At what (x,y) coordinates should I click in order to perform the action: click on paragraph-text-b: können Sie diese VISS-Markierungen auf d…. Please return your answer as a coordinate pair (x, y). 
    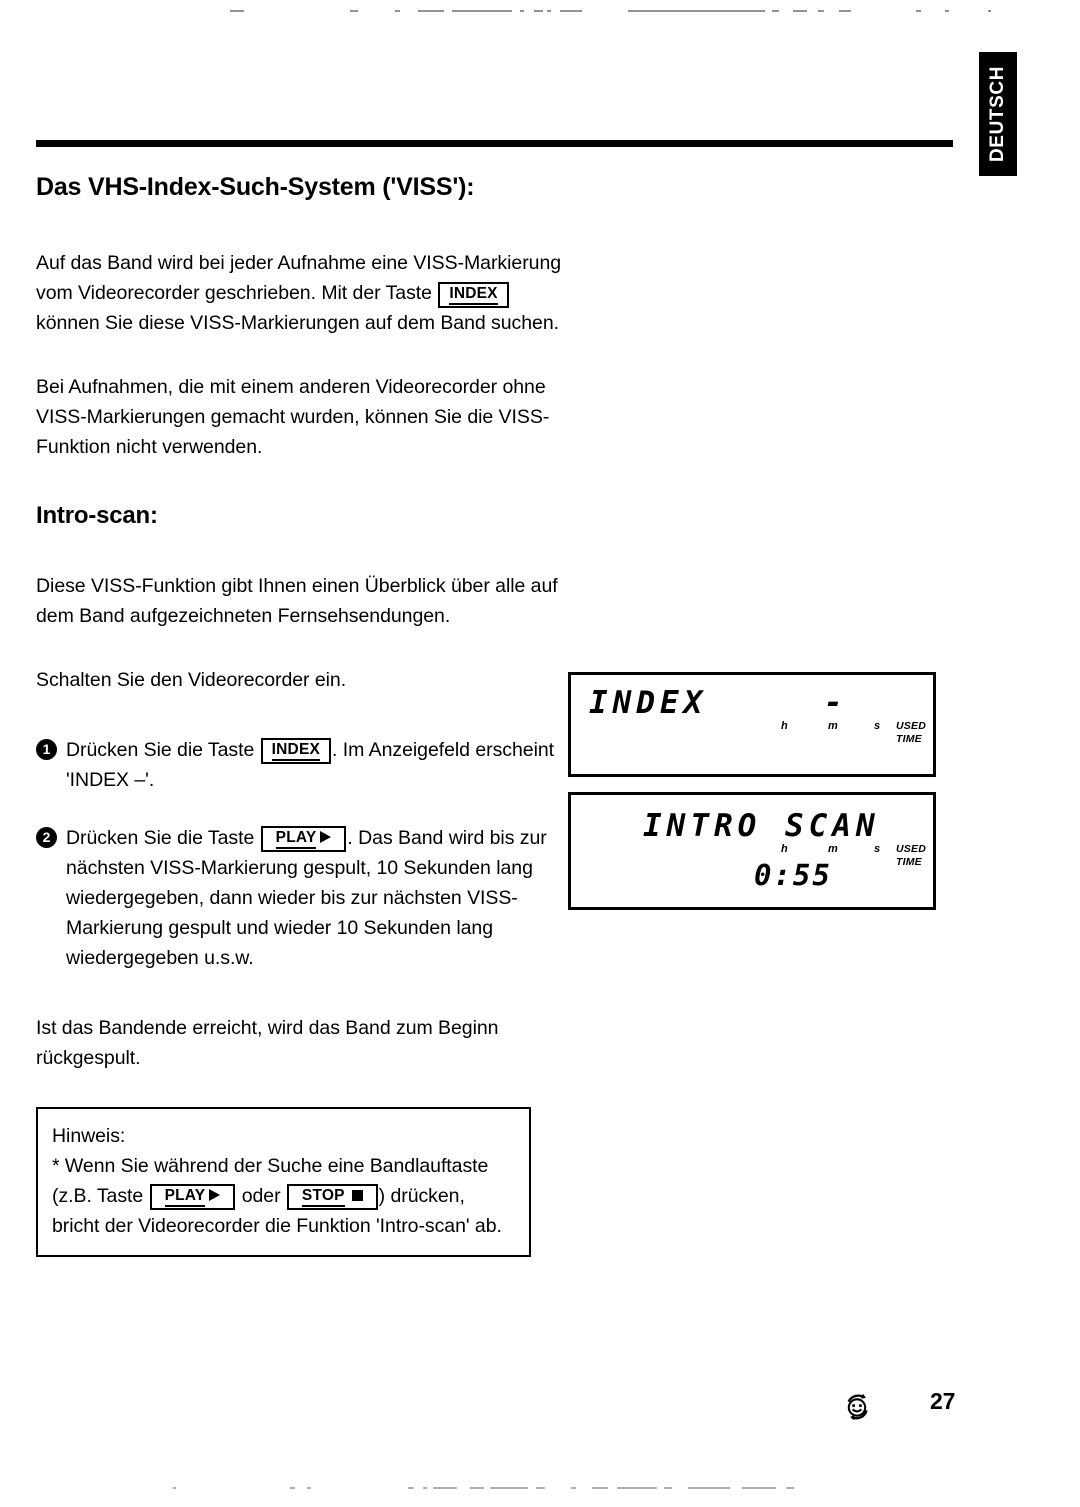
    Looking at the image, I should click on (297, 323).